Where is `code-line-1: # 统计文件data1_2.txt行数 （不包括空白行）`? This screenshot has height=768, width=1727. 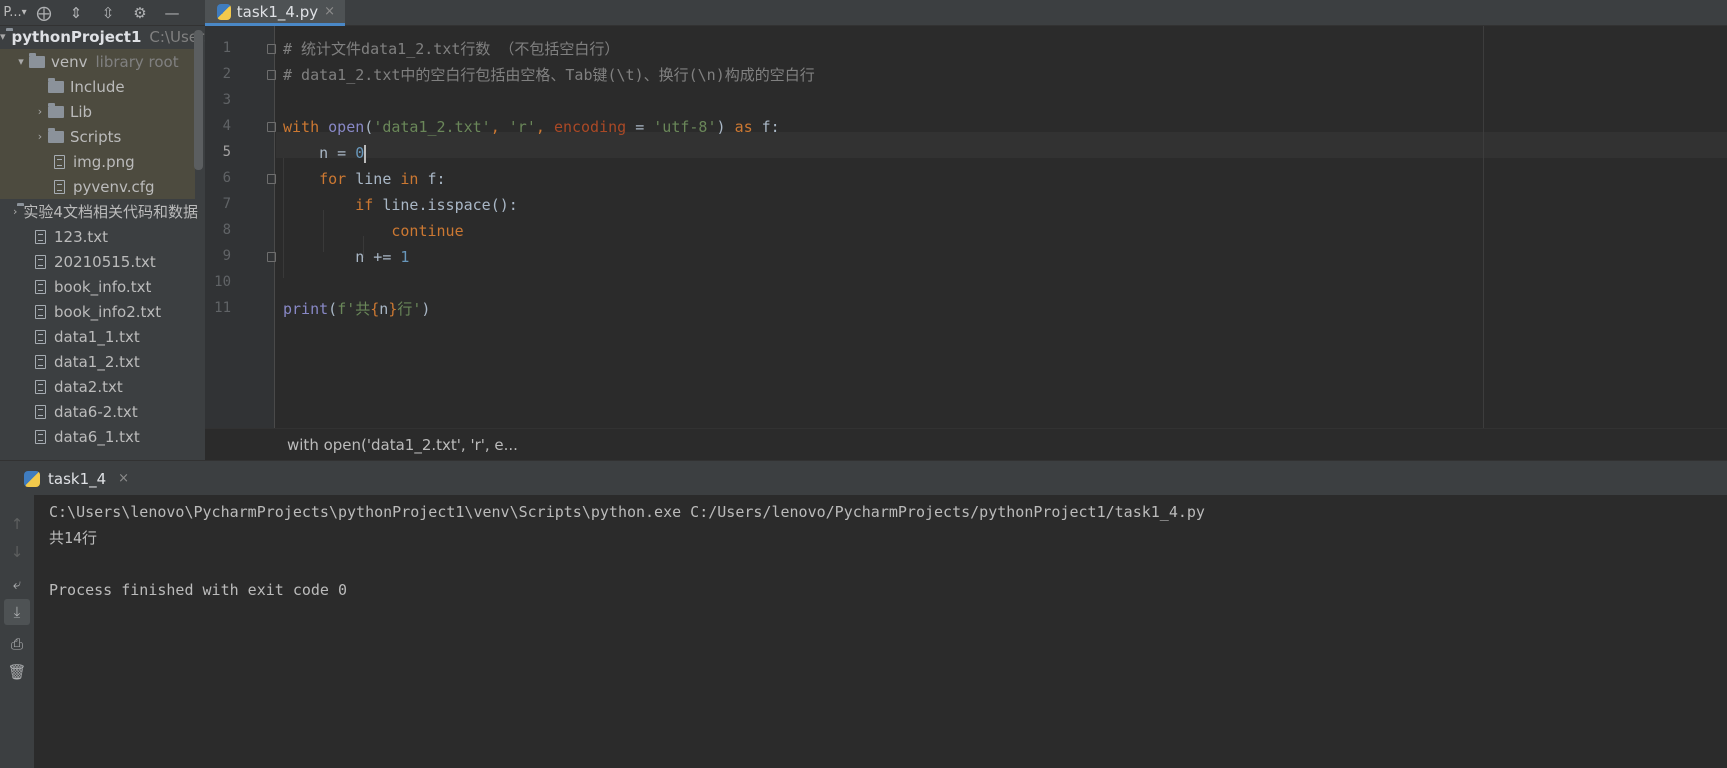
code-line-1: # 统计文件data1_2.txt行数 （不包括空白行） is located at coordinates (451, 49).